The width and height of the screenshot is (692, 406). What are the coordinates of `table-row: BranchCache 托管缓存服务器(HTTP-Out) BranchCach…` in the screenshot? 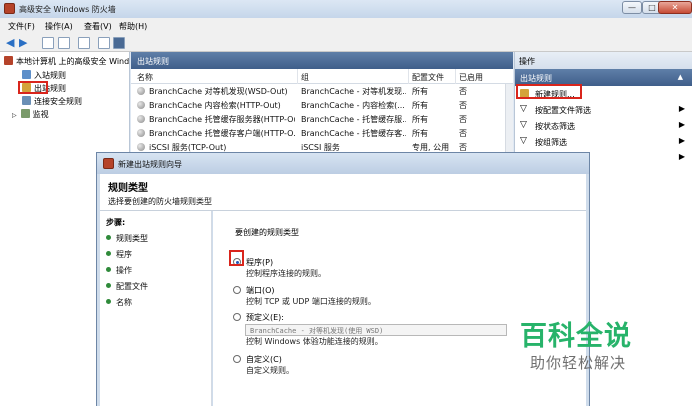 It's located at (318, 119).